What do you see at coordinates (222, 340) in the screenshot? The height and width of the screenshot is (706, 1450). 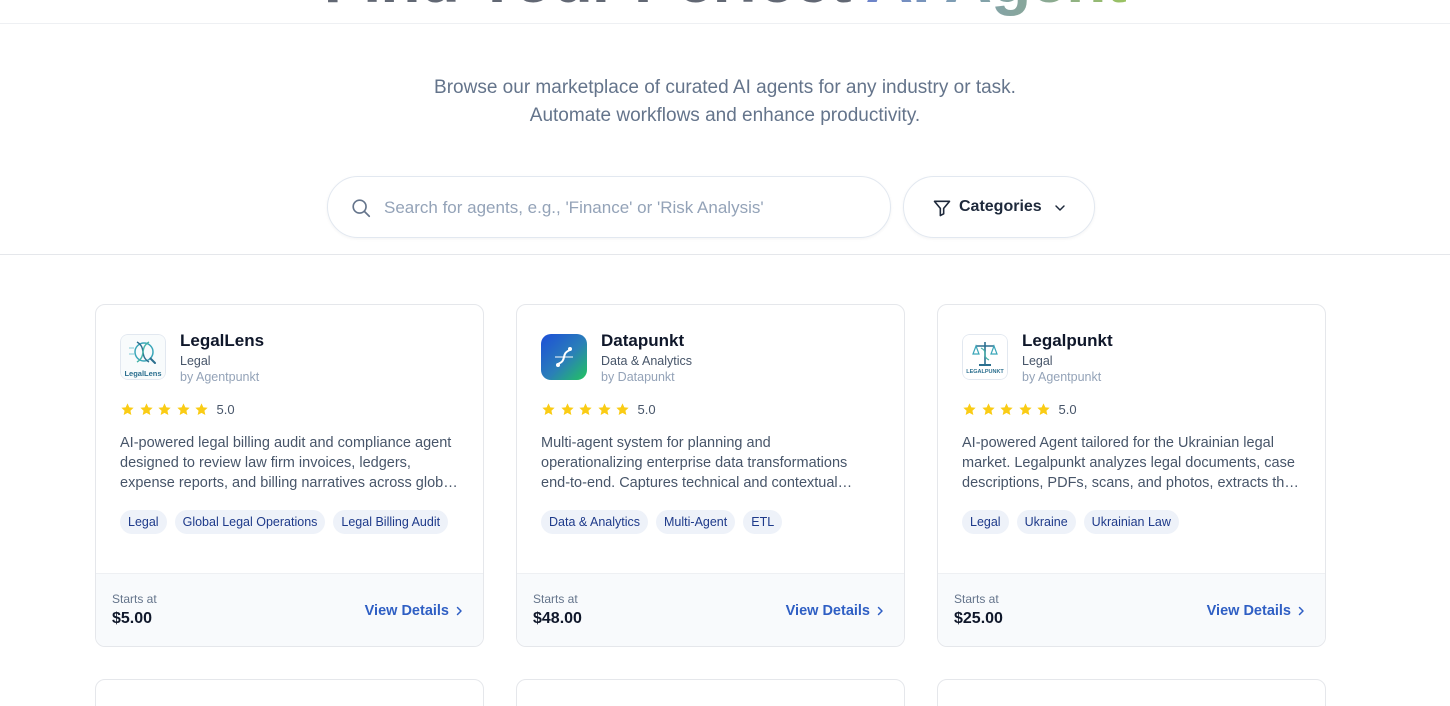 I see `agent-name: LegalLens` at bounding box center [222, 340].